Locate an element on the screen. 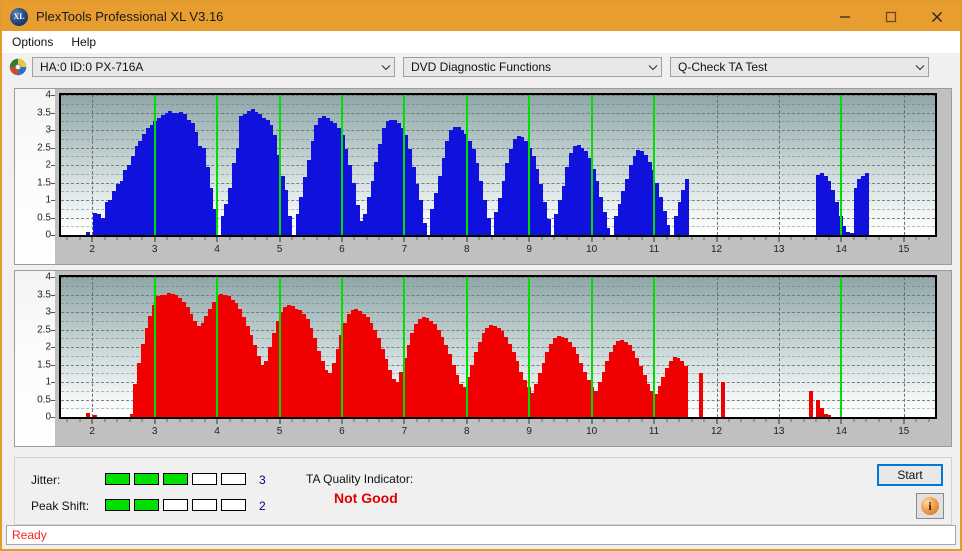 This screenshot has width=962, height=551. jitter-chart-x-axis: 2 3 4 5 6 7 8 9 10 11 12 13 14 15 is located at coordinates (498, 249).